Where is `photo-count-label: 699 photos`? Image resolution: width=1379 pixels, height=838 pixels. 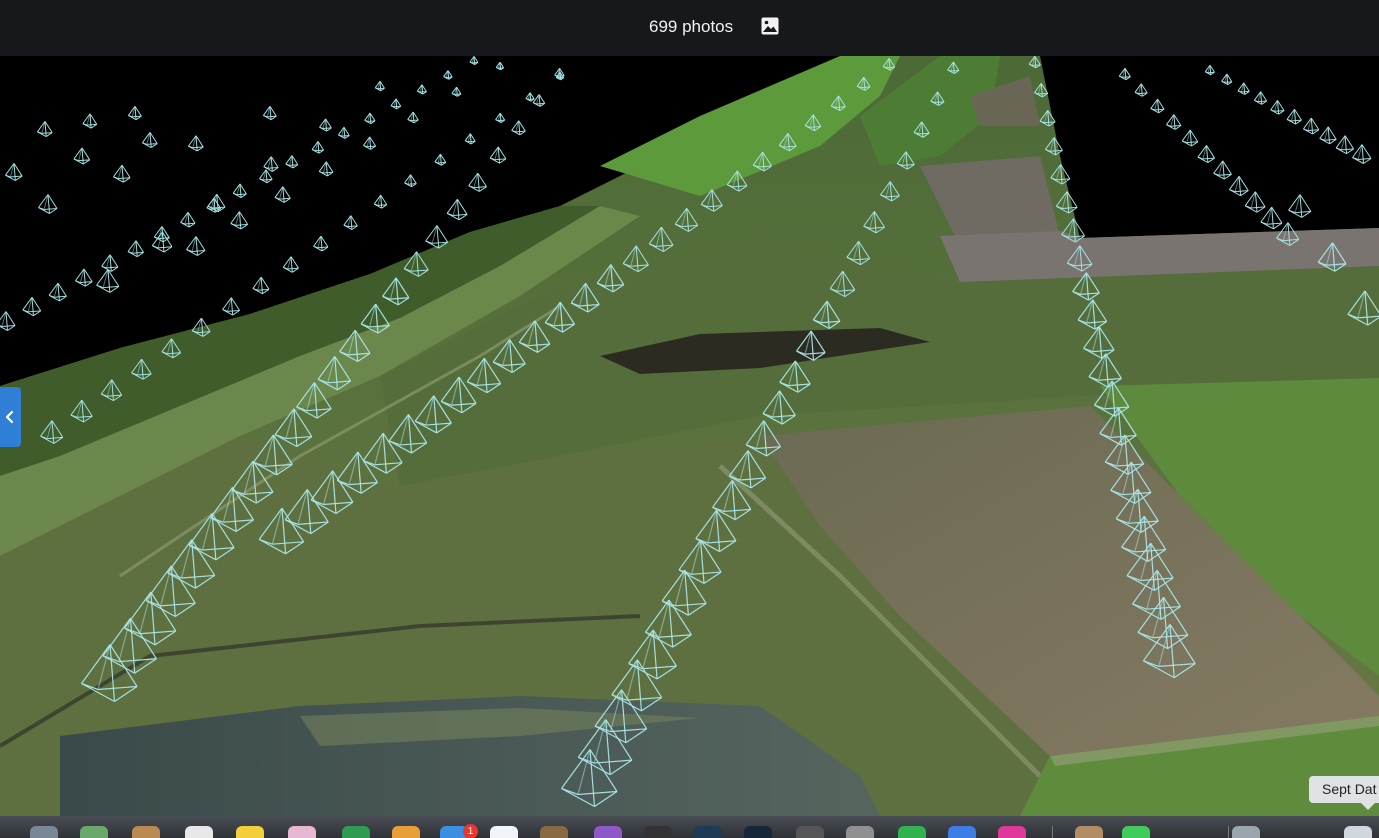
photo-count-label: 699 photos is located at coordinates (691, 26).